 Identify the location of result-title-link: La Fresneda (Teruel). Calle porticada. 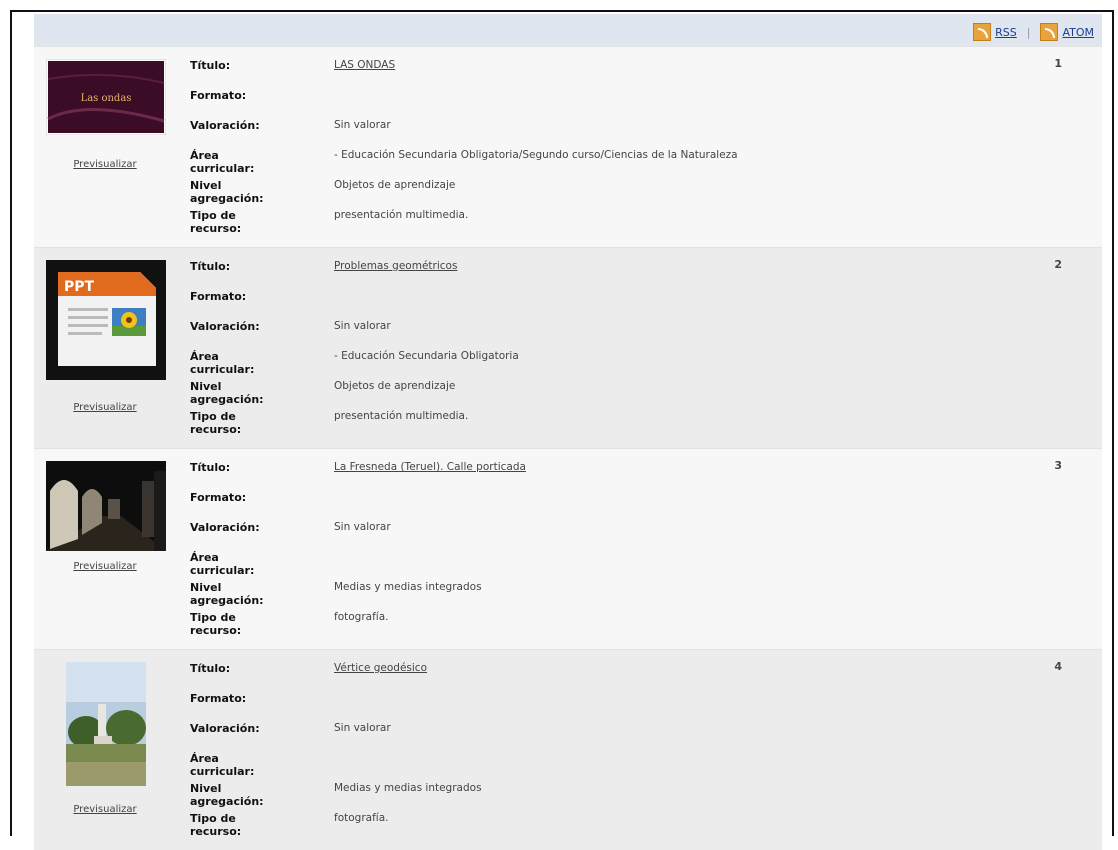
(430, 467).